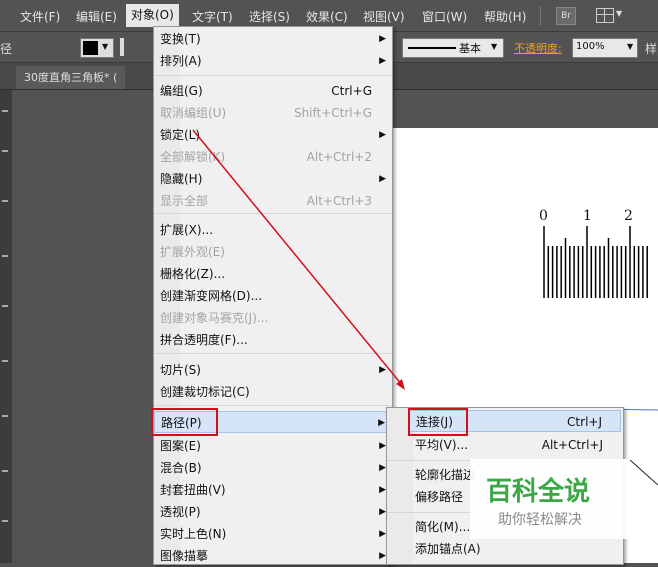 The height and width of the screenshot is (567, 658). Describe the element at coordinates (538, 492) in the screenshot. I see `watermark-title: 百科全说` at that location.